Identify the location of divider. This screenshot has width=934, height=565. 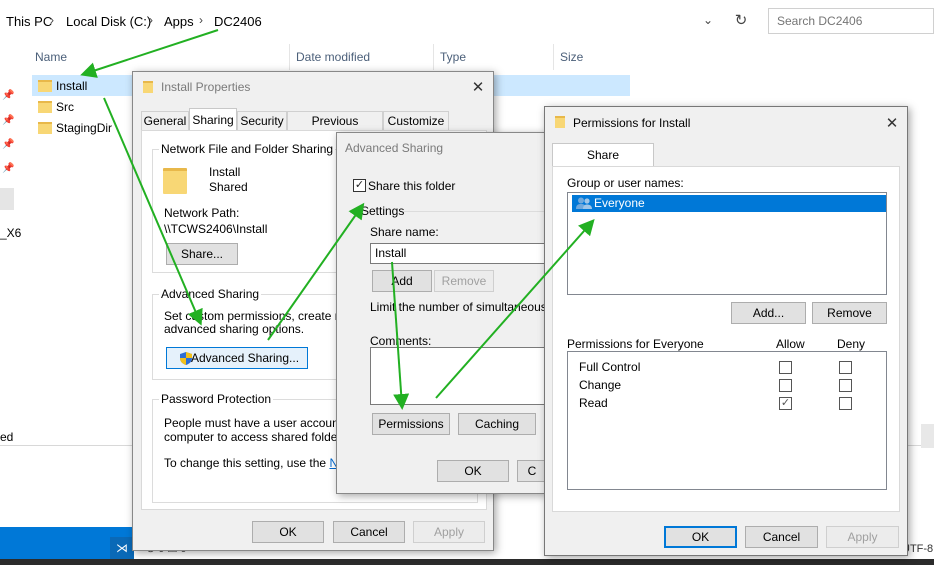
(475, 211).